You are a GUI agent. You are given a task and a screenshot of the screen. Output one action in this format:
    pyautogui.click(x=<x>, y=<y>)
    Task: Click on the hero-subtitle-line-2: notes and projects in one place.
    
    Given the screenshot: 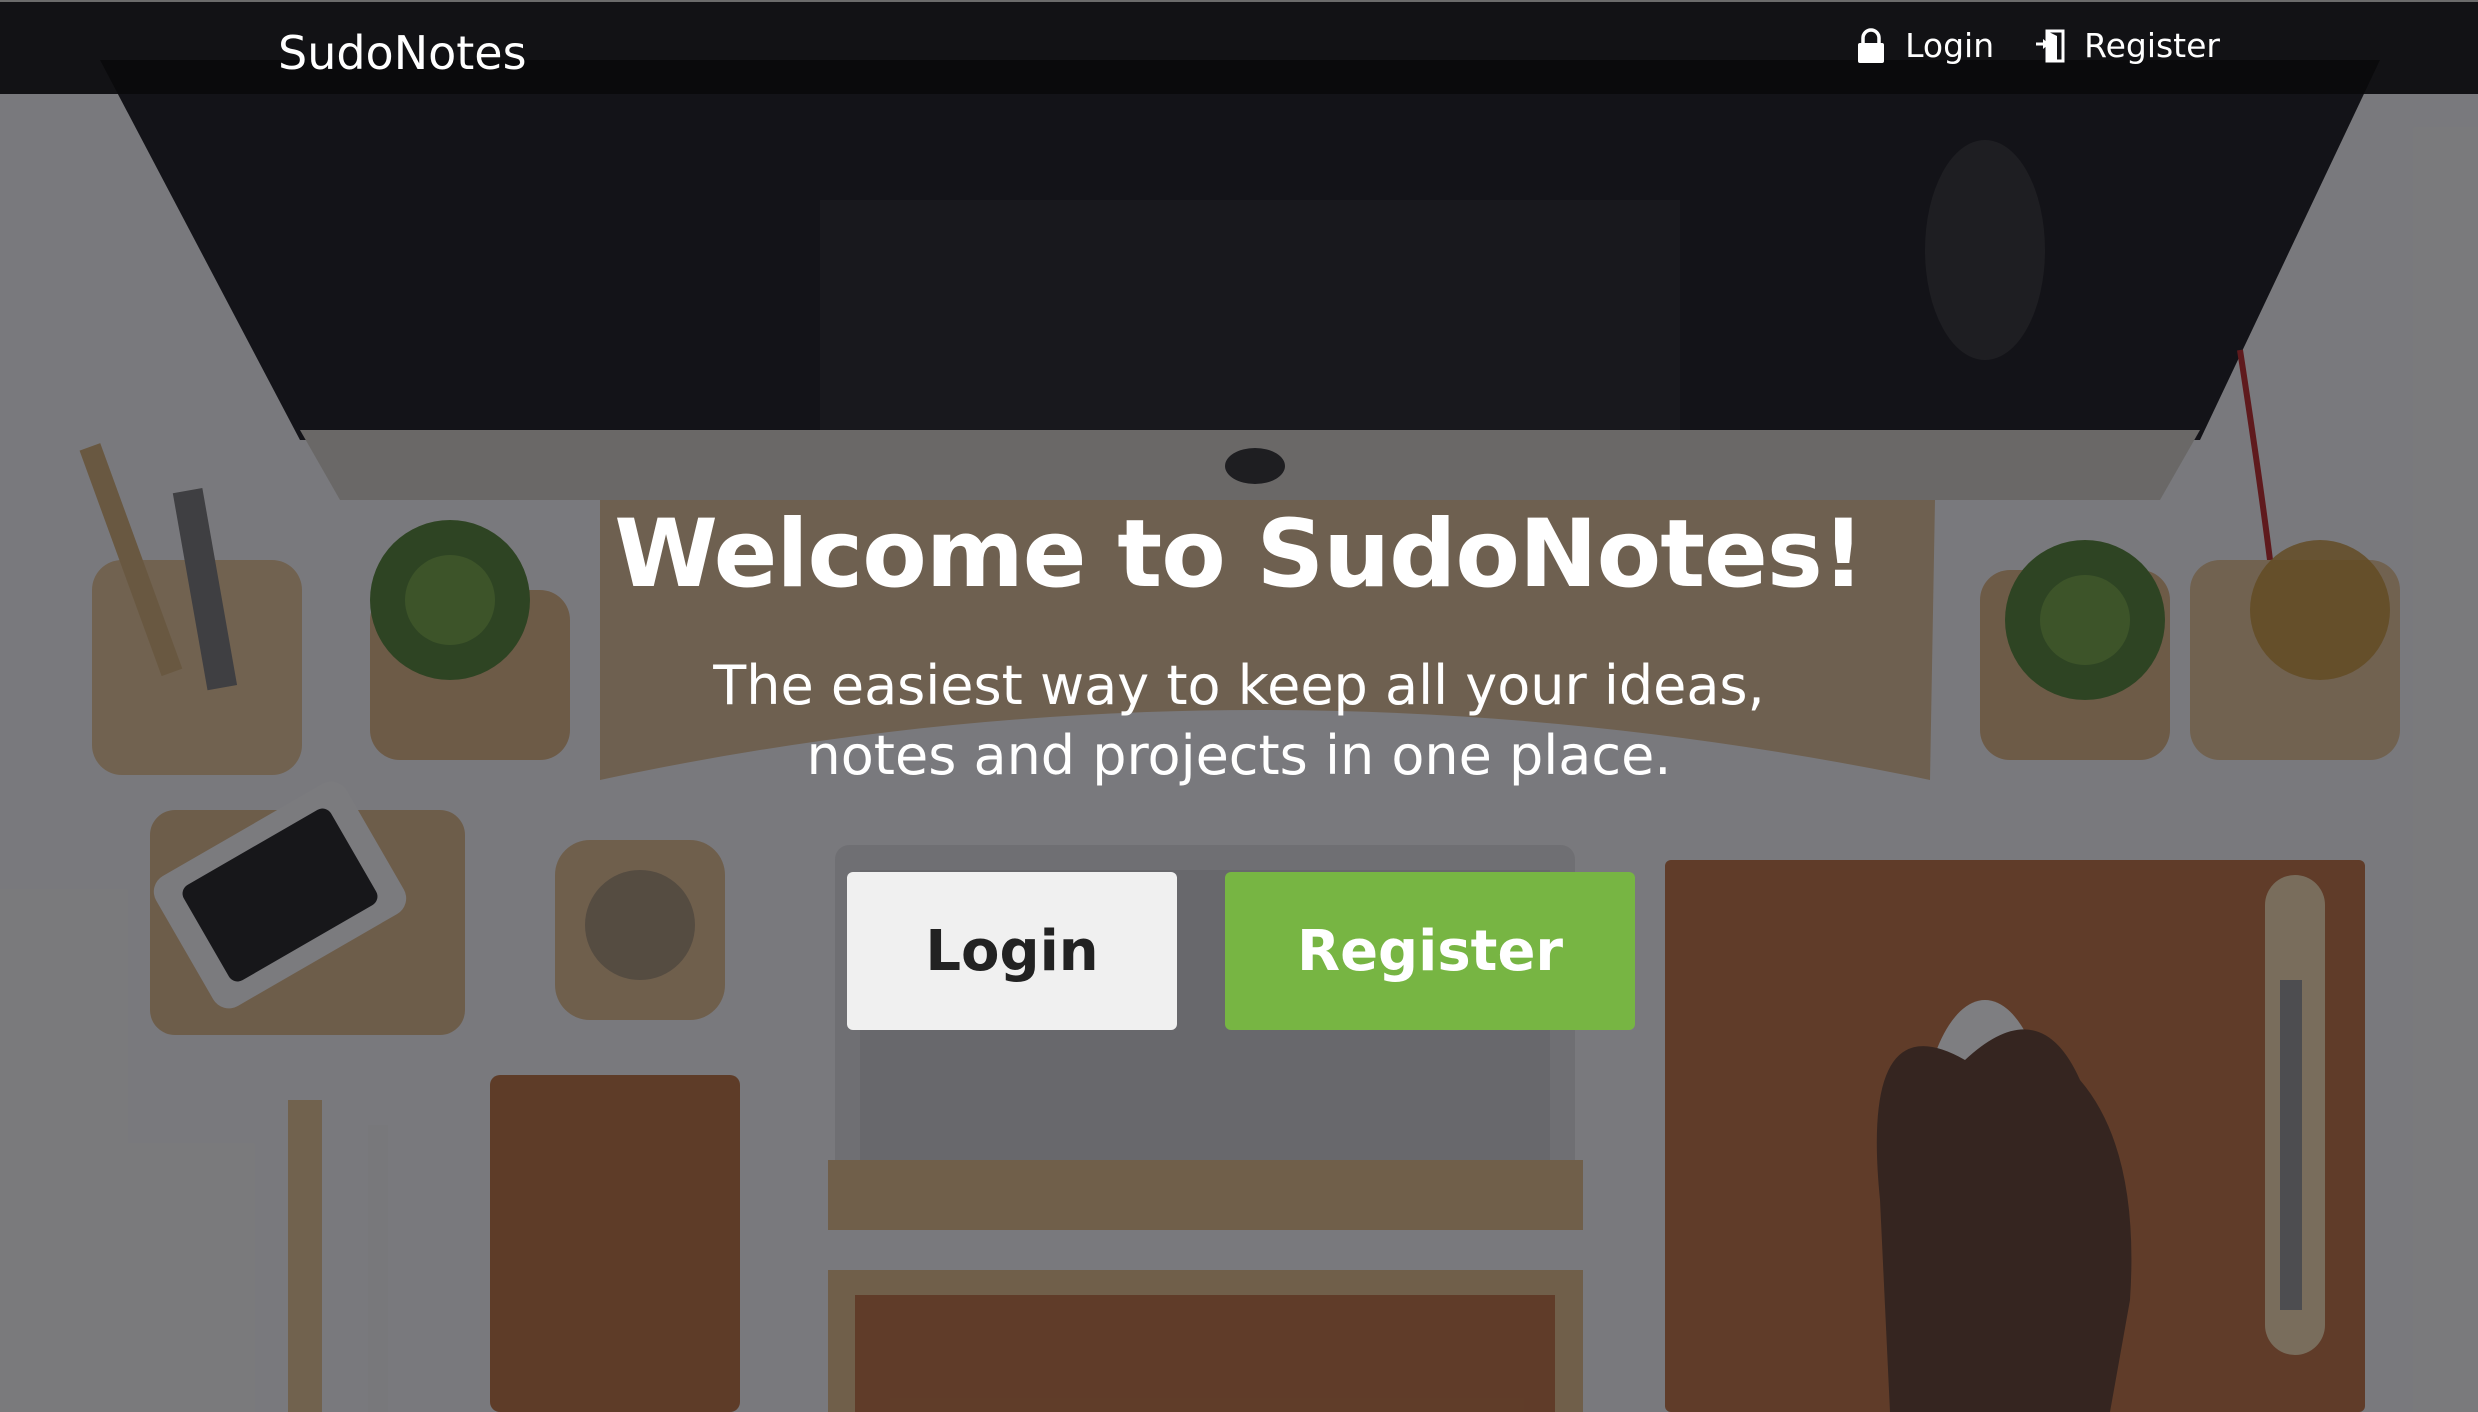 What is the action you would take?
    pyautogui.click(x=1239, y=755)
    